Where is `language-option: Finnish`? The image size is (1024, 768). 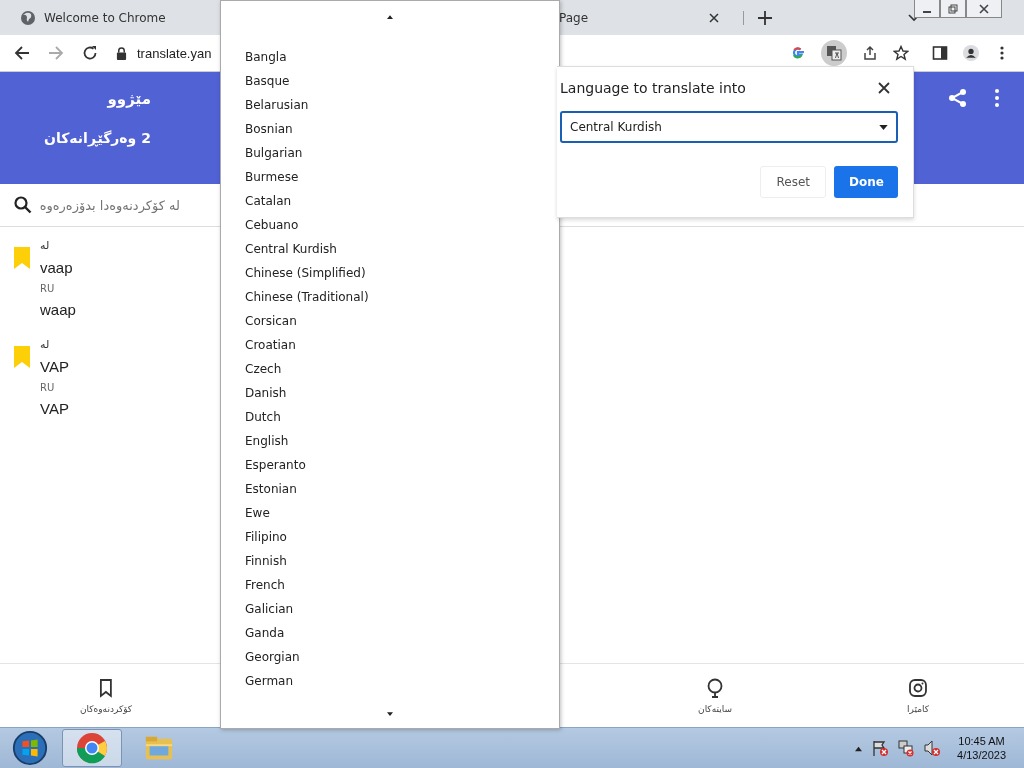 language-option: Finnish is located at coordinates (266, 561).